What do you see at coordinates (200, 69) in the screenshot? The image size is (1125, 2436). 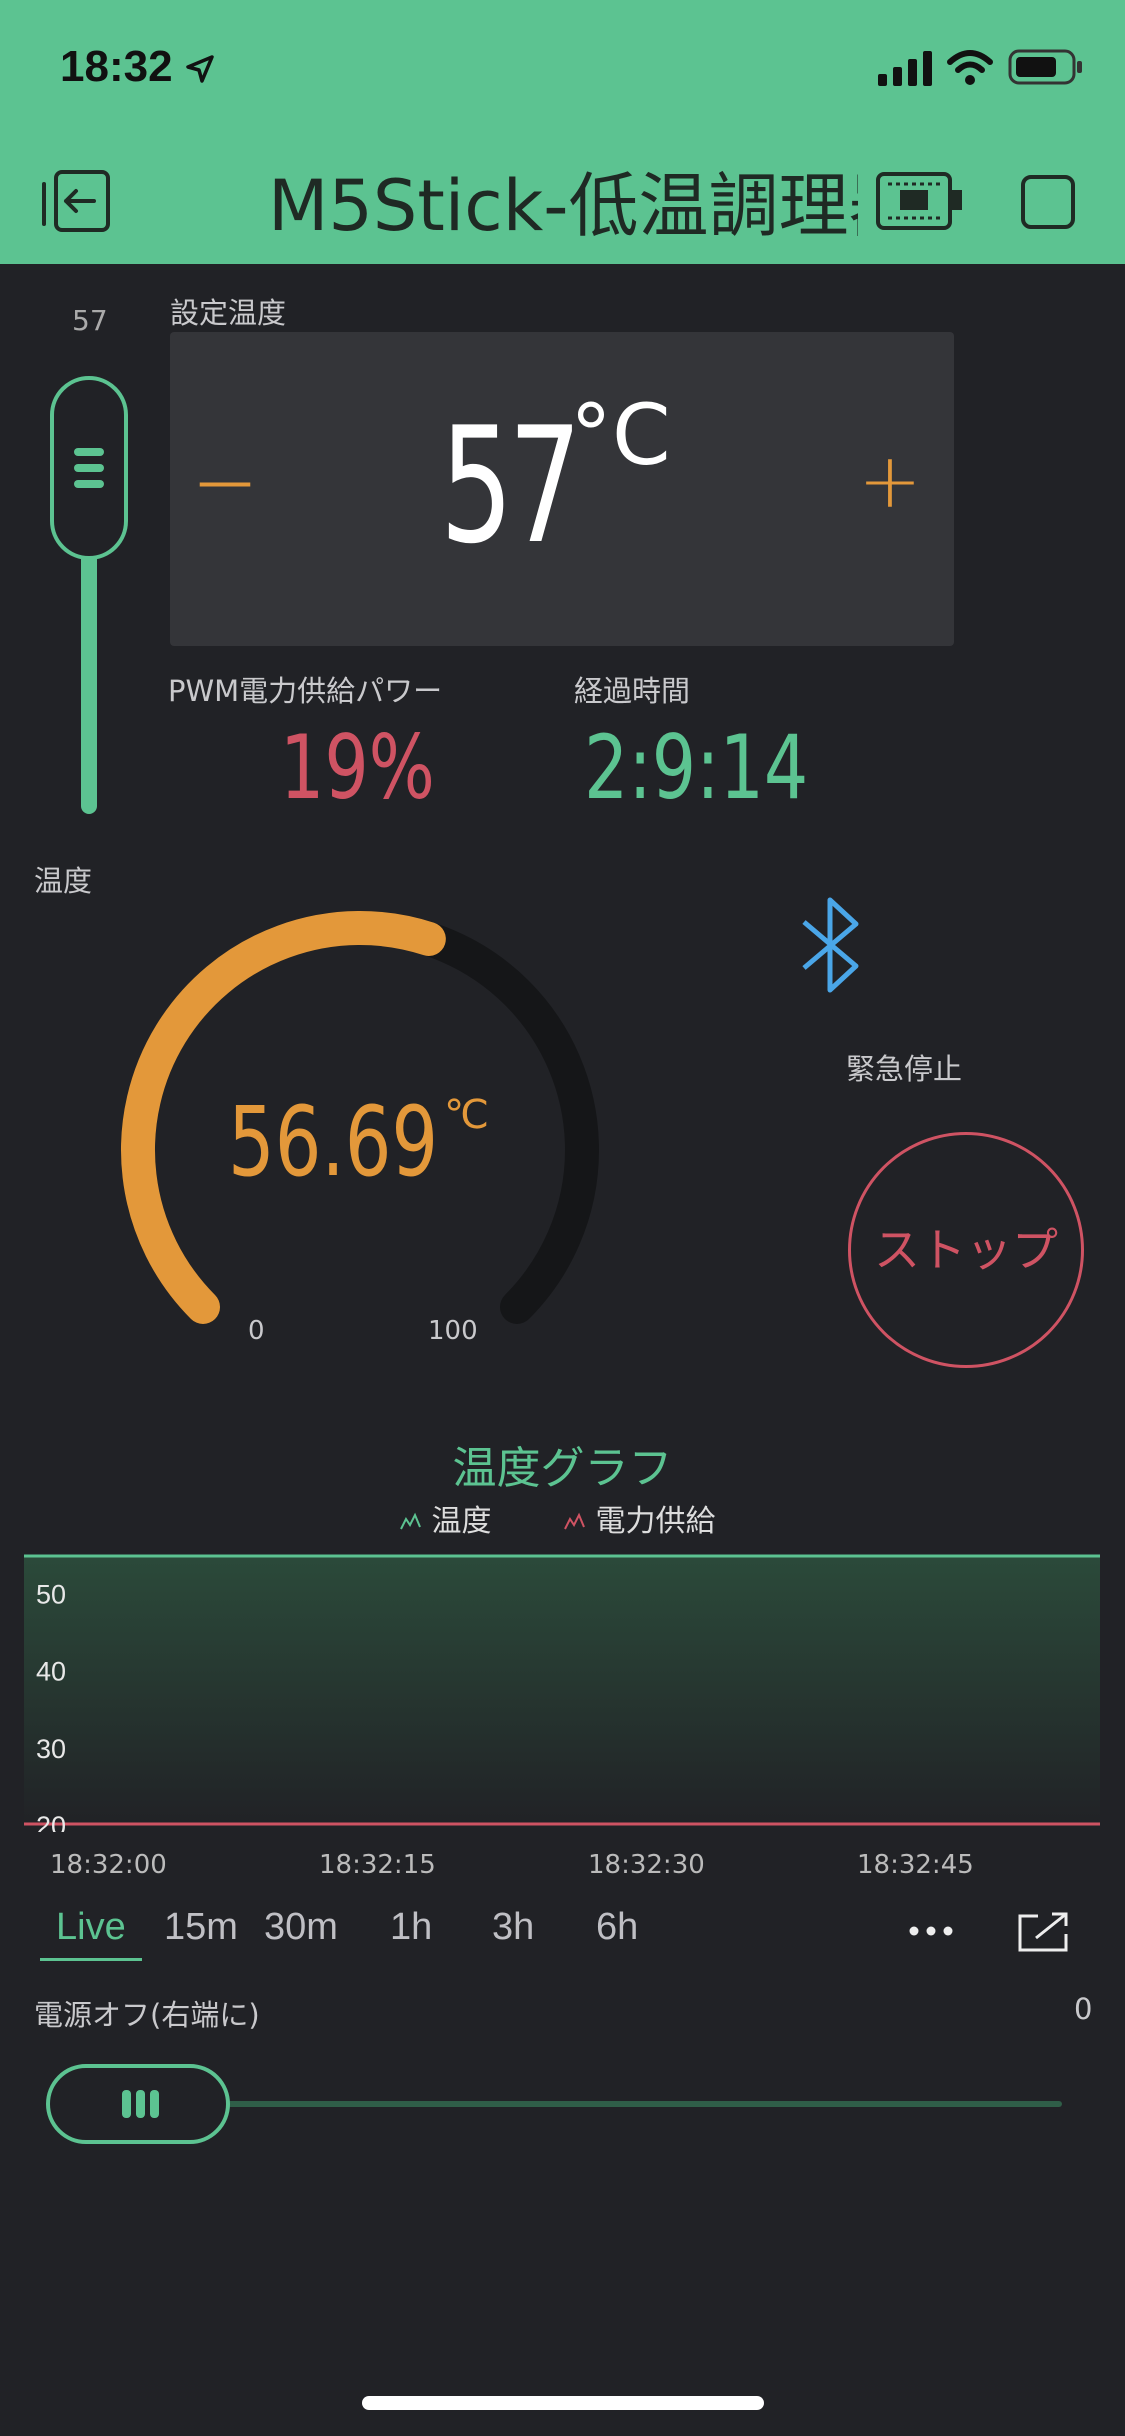 I see `location-arrow-icon` at bounding box center [200, 69].